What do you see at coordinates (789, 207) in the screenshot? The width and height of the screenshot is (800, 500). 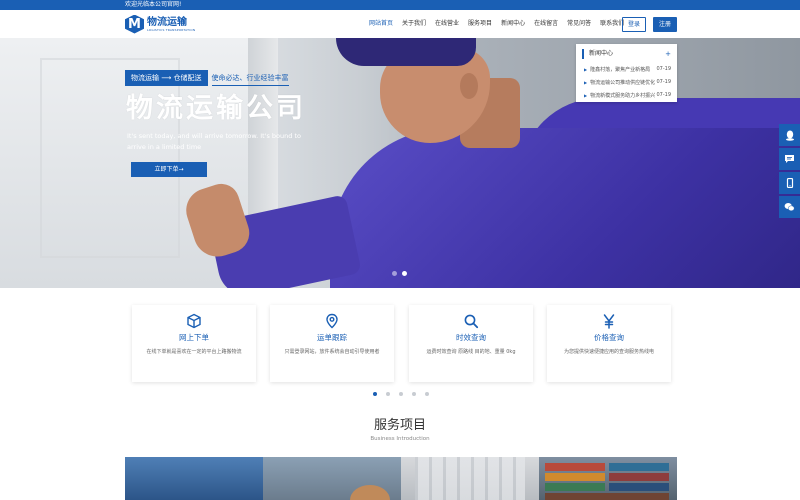 I see `wechat-icon` at bounding box center [789, 207].